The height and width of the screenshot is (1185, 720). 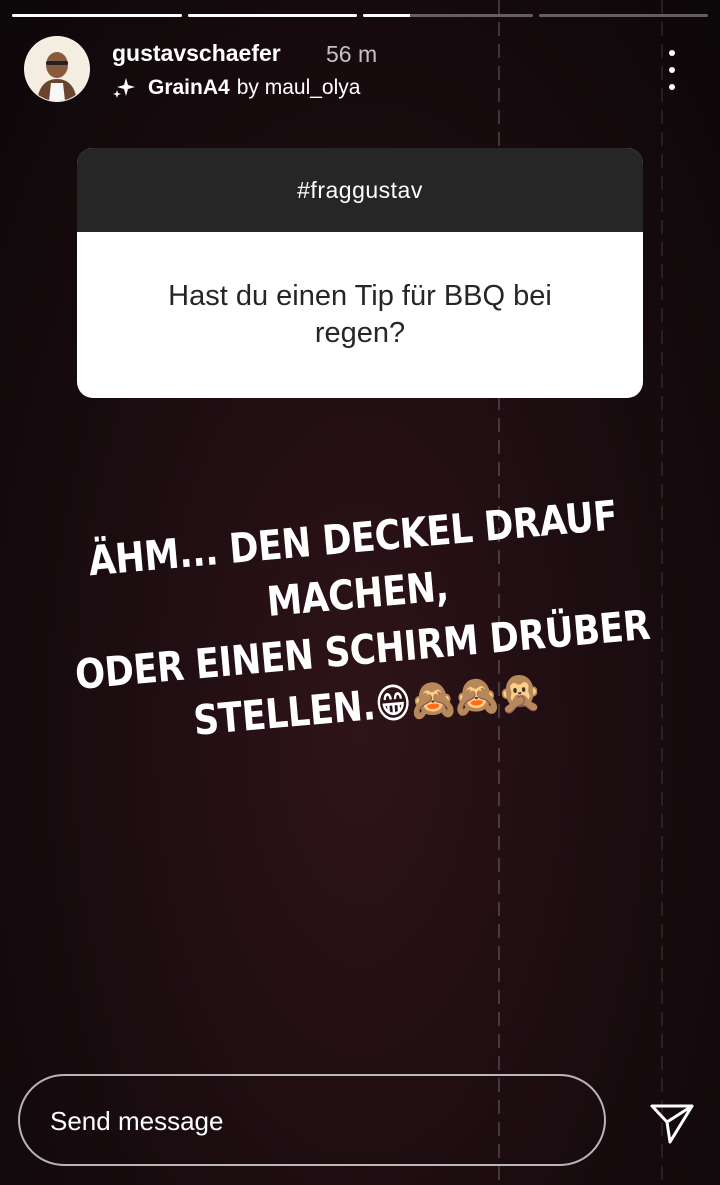 I want to click on send-icon, so click(x=672, y=1122).